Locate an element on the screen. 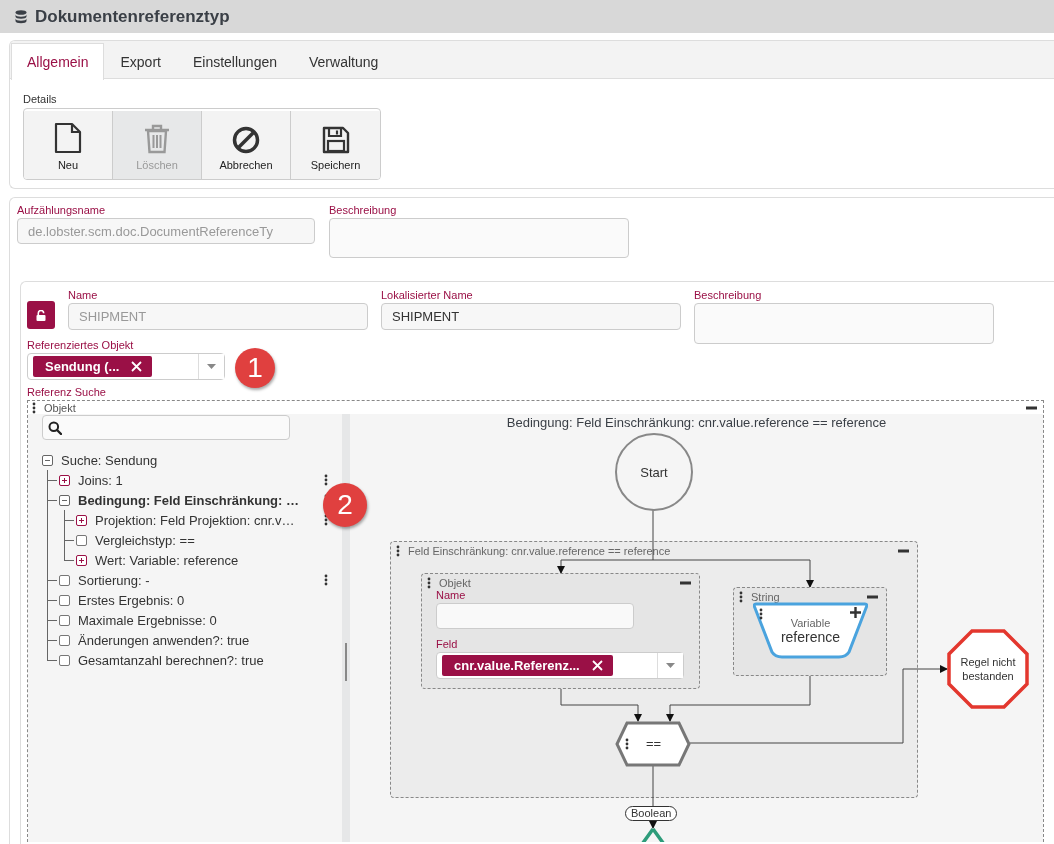 The height and width of the screenshot is (844, 1054). tab: Einstellungen is located at coordinates (234, 61).